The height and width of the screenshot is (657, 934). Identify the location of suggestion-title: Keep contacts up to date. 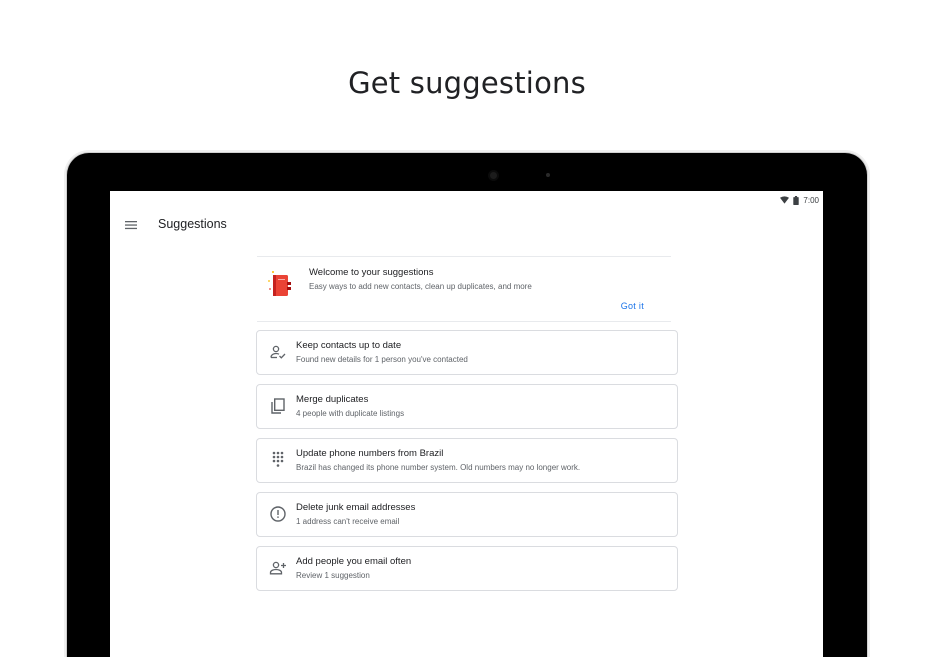
(349, 345).